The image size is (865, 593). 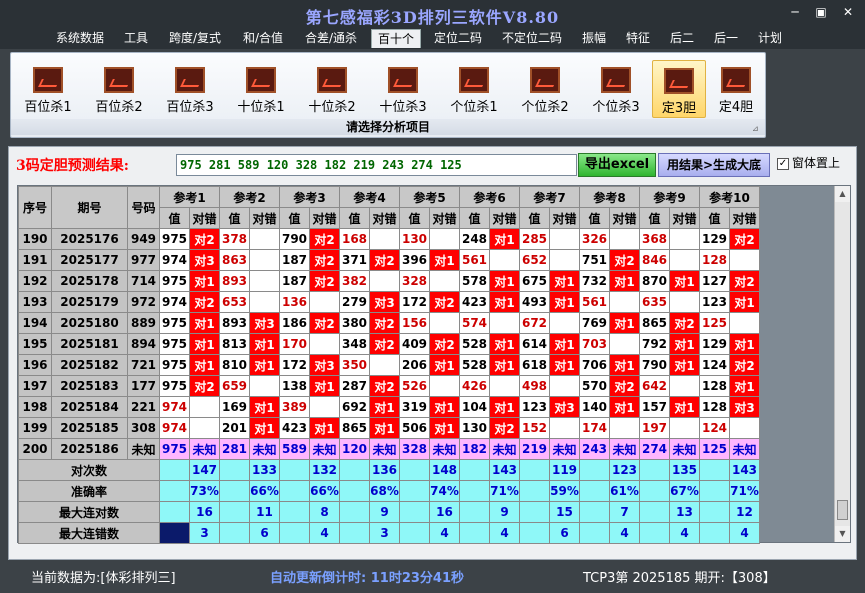 What do you see at coordinates (89, 323) in the screenshot?
I see `row-issue: 2025180` at bounding box center [89, 323].